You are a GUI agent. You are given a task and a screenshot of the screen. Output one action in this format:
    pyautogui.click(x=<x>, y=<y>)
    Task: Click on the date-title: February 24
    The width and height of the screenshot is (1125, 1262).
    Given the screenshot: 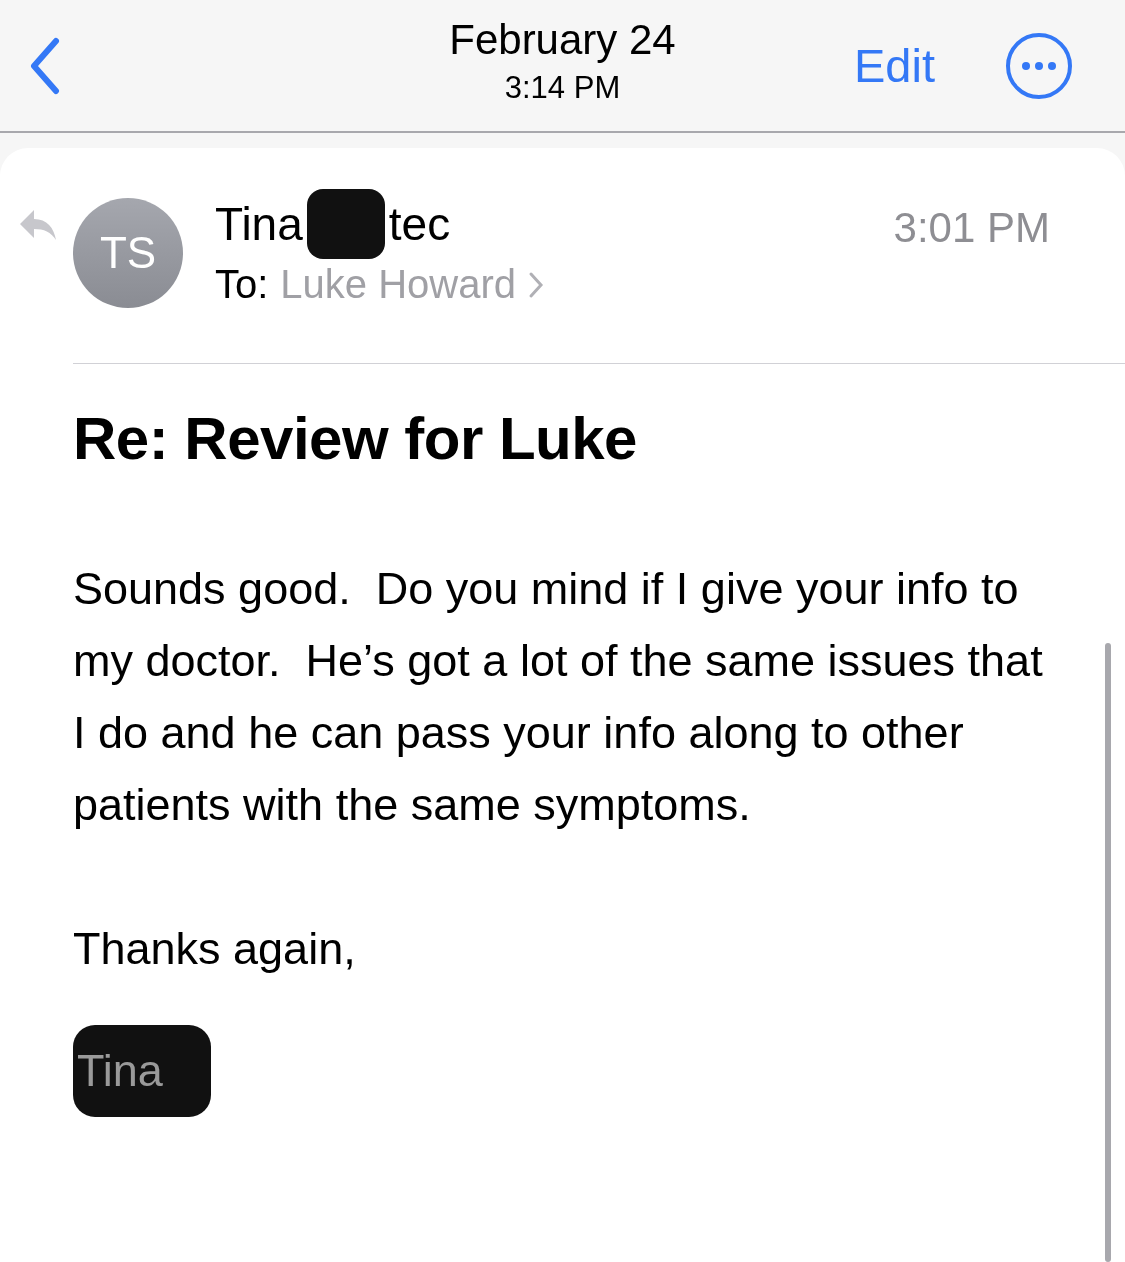 What is the action you would take?
    pyautogui.click(x=562, y=40)
    